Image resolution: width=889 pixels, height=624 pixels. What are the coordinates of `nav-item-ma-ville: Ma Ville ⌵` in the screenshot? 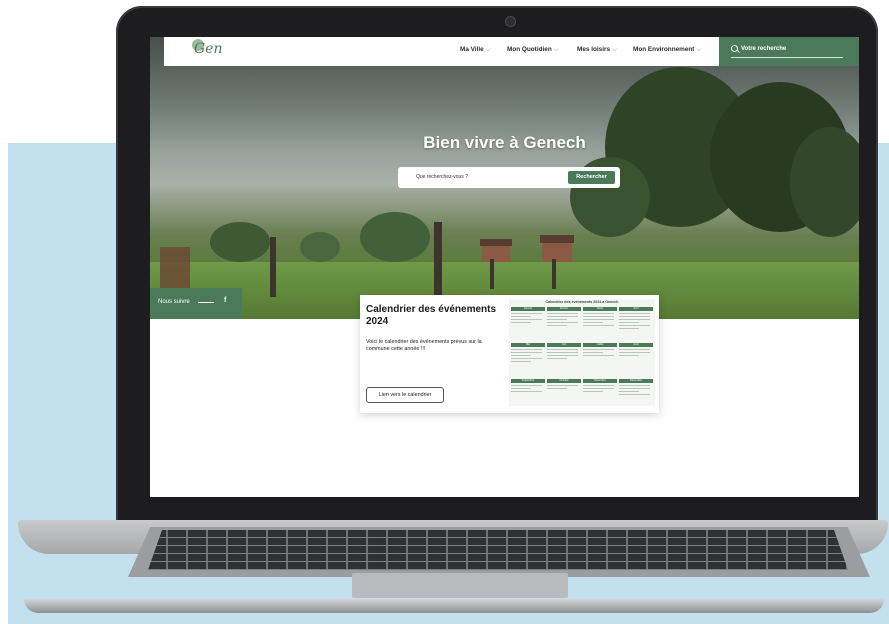 It's located at (475, 50).